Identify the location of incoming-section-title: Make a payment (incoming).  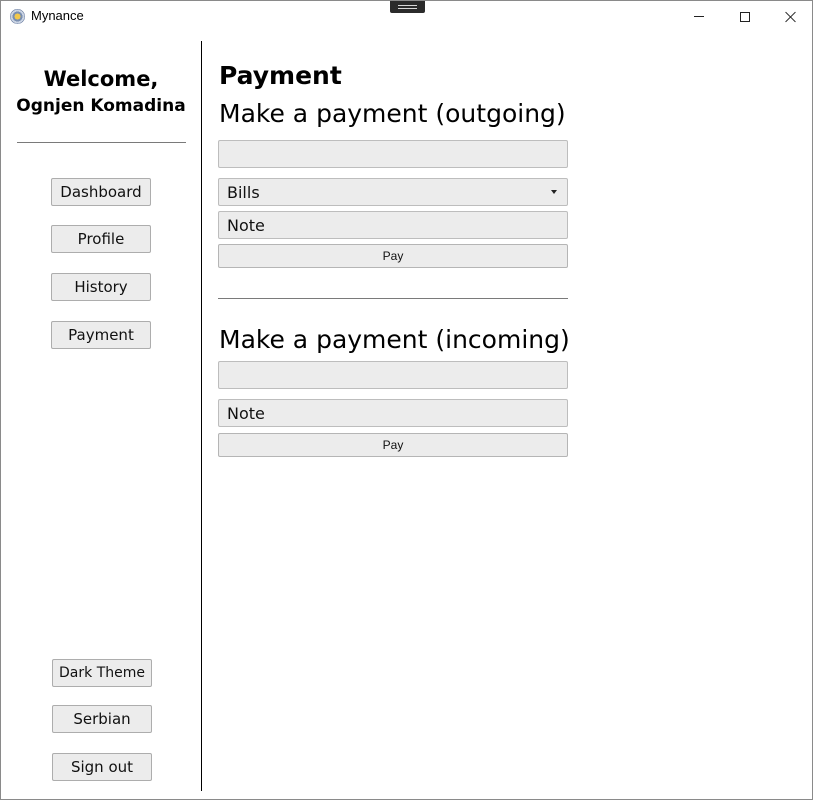
(394, 339).